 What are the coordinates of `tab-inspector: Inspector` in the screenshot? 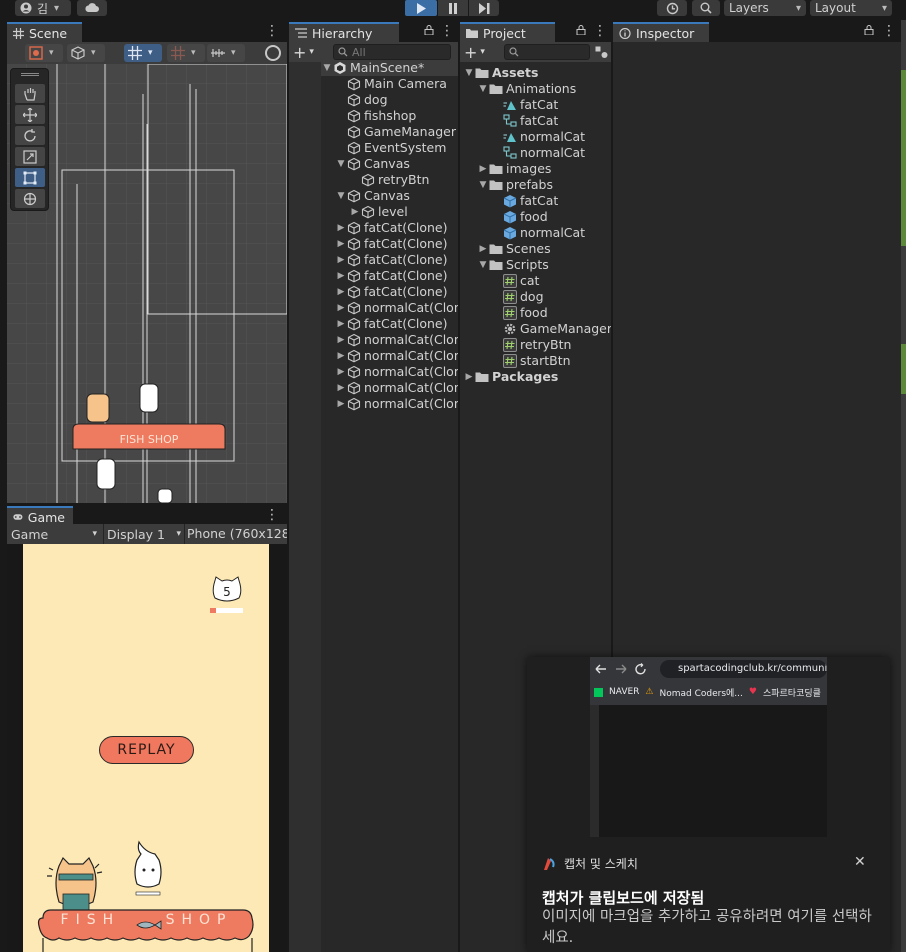 It's located at (661, 32).